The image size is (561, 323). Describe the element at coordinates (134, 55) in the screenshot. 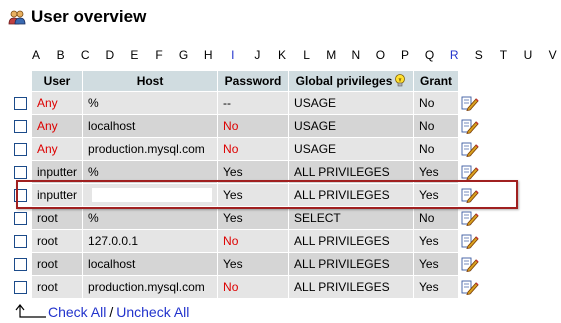

I see `alphabet-letter-e: E` at that location.